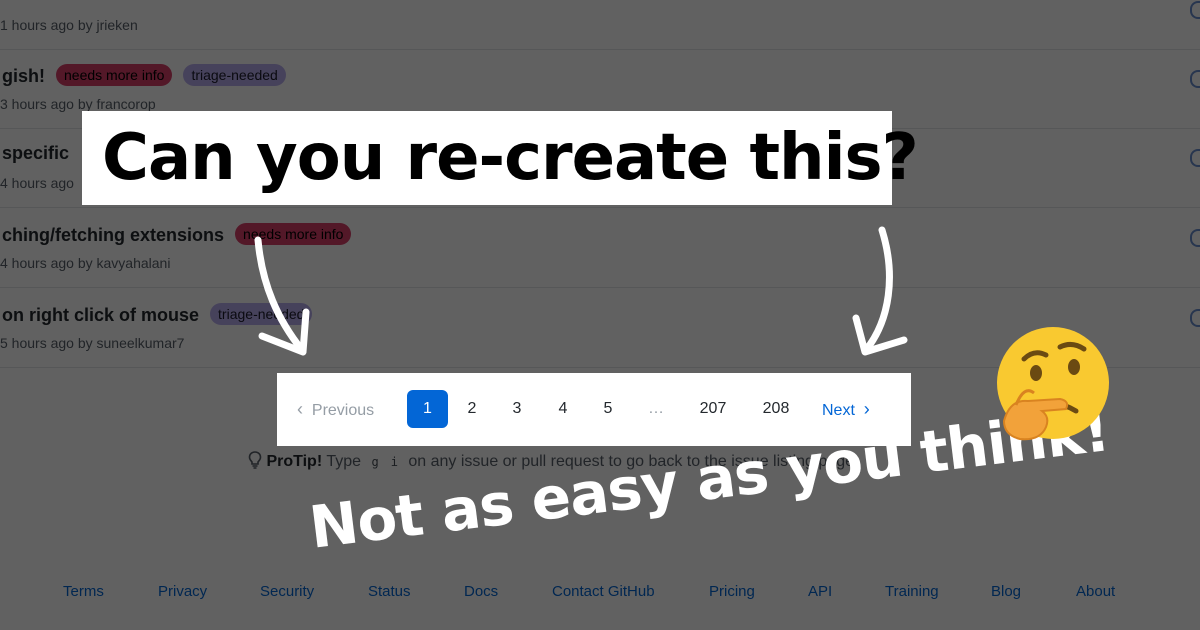 This screenshot has height=630, width=1200. What do you see at coordinates (1053, 384) in the screenshot?
I see `thinking-face-icon` at bounding box center [1053, 384].